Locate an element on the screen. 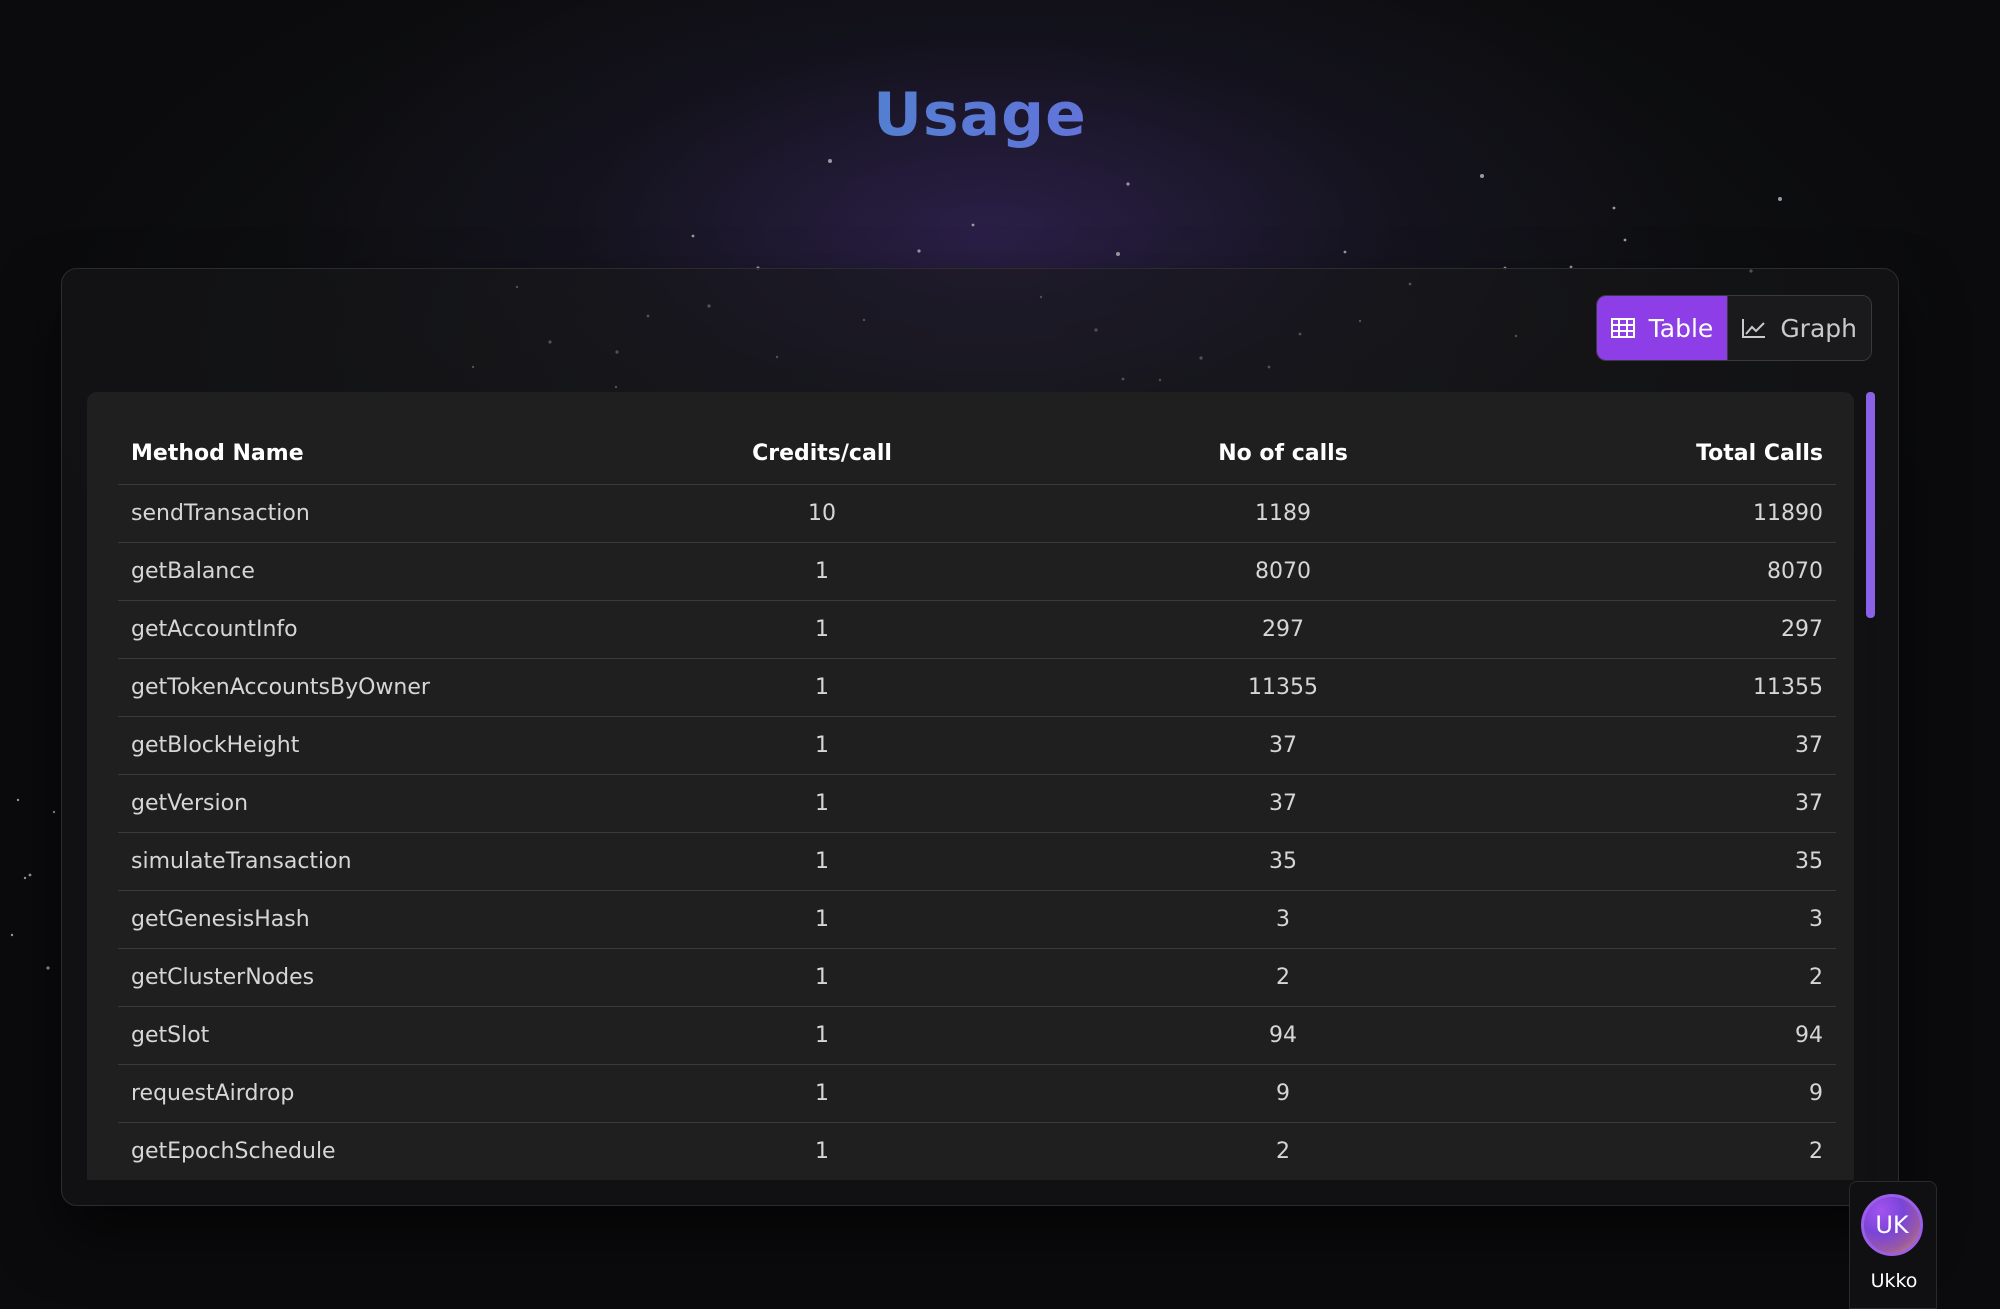 This screenshot has width=2000, height=1309. table-row: getSlot 1 94 94 is located at coordinates (977, 1035).